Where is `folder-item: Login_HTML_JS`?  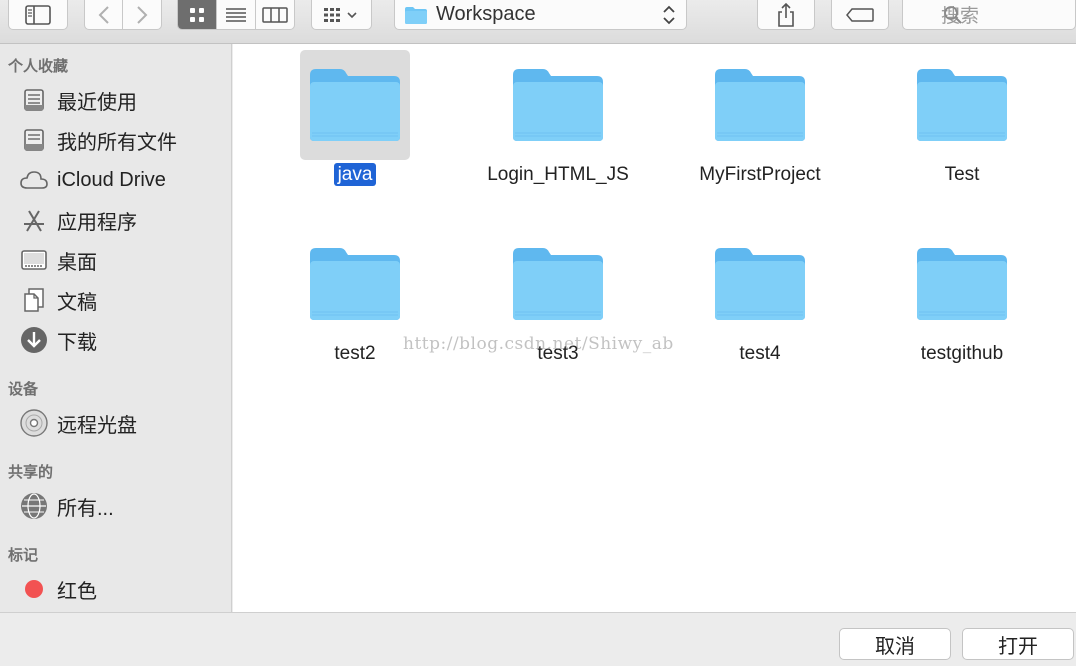 folder-item: Login_HTML_JS is located at coordinates (558, 124).